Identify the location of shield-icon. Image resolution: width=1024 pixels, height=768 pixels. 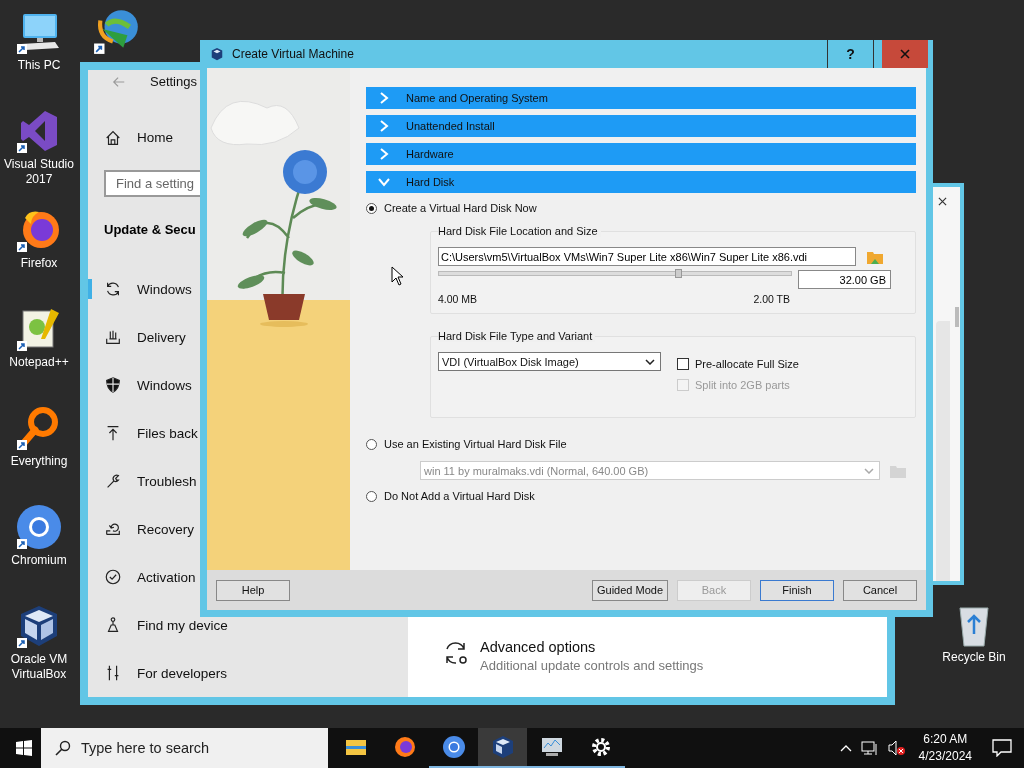
(113, 385).